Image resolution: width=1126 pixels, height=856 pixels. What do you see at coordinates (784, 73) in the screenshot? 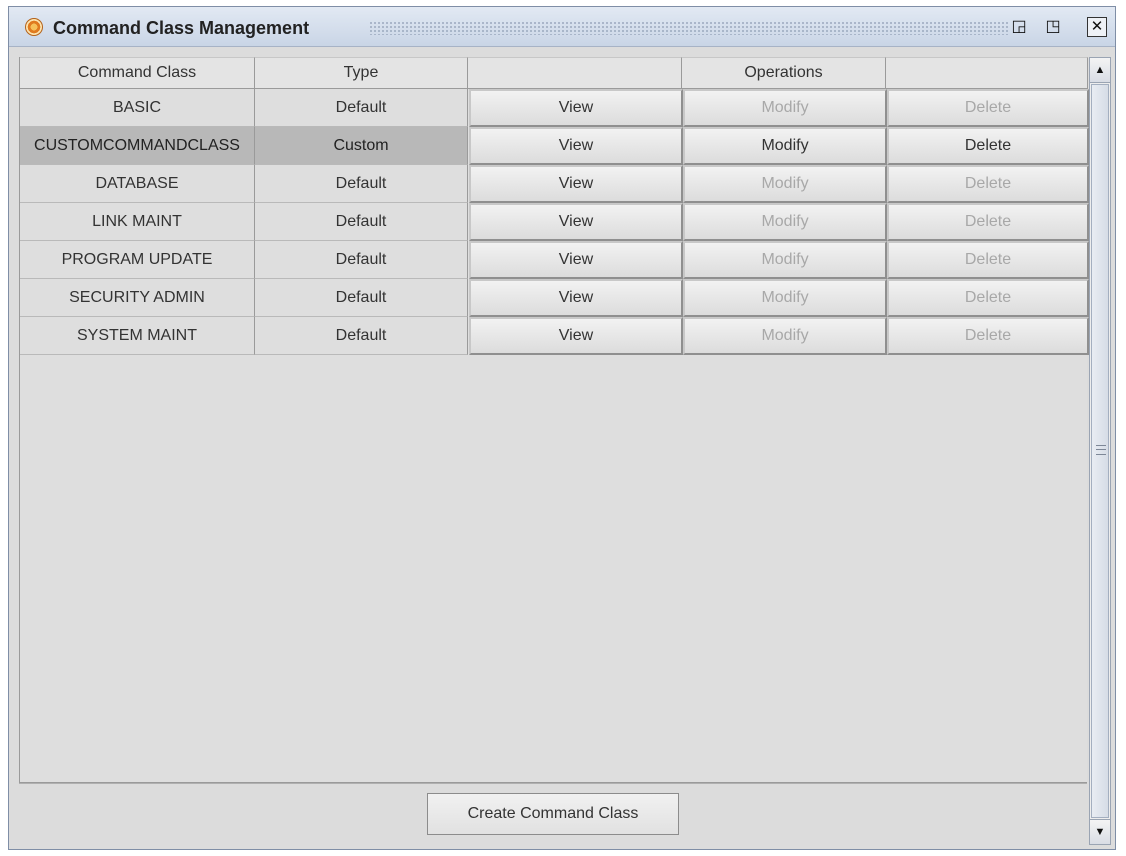
I see `header-operations: Operations` at bounding box center [784, 73].